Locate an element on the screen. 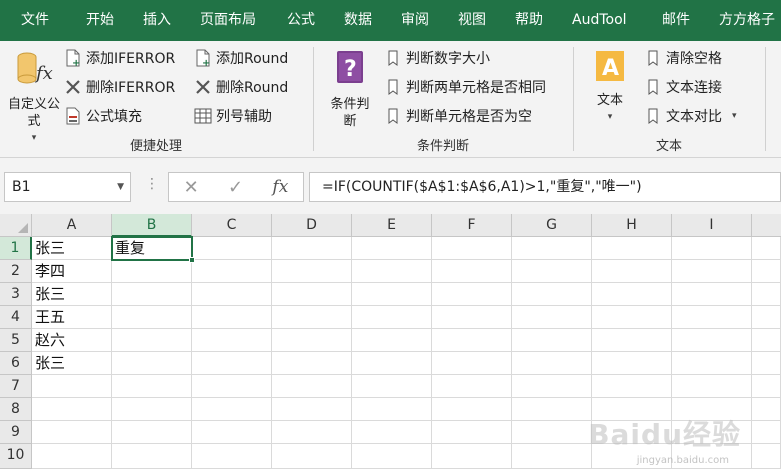 This screenshot has width=781, height=469. text-button: A 文本 ▾ is located at coordinates (610, 87).